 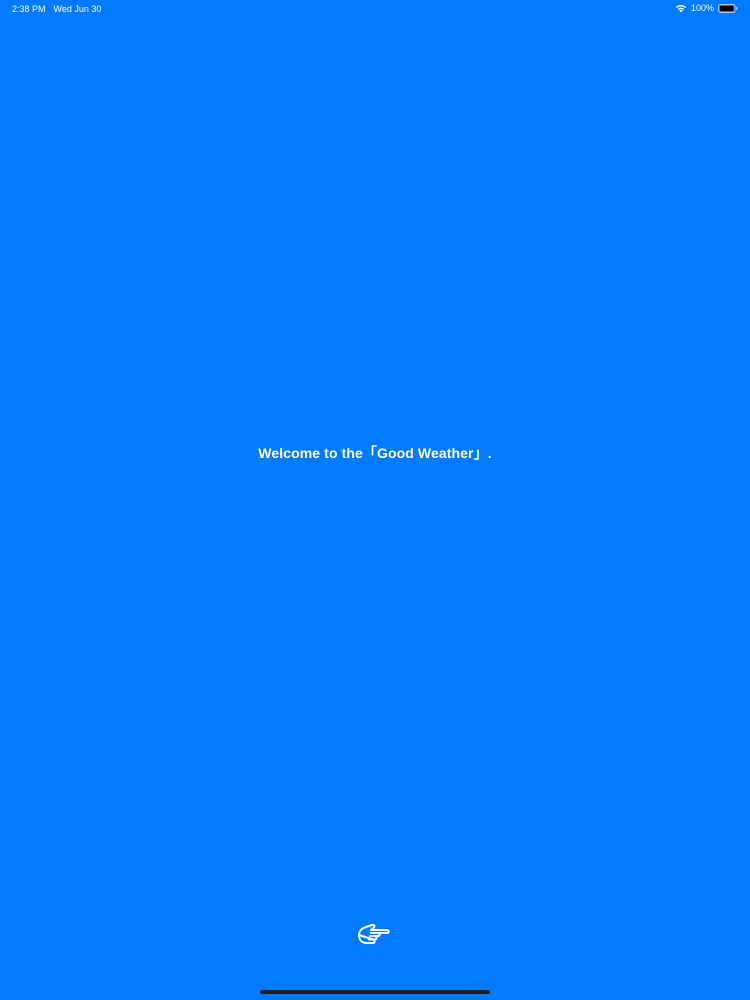 I want to click on pointing-hand-icon, so click(x=374, y=938).